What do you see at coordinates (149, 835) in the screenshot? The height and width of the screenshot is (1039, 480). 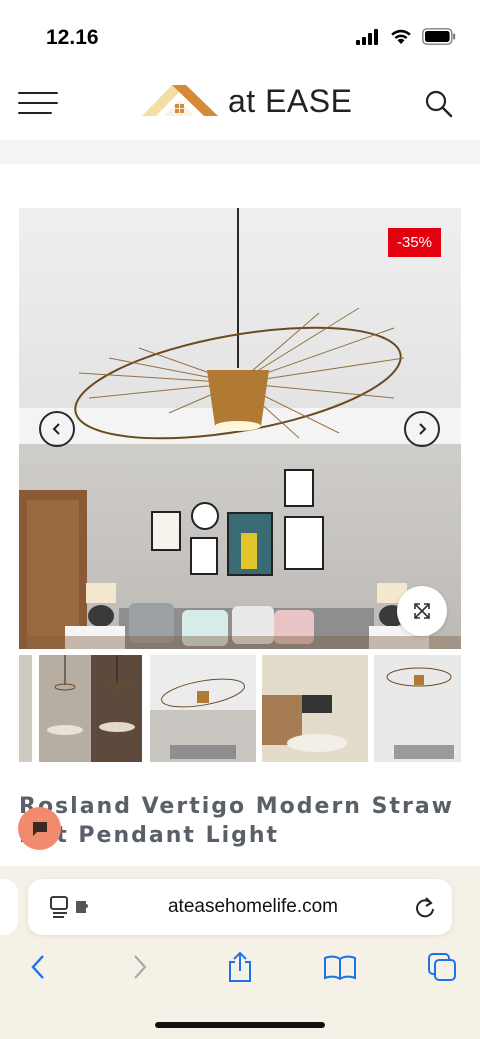 I see `product-title-line2: Hat Pendant Light` at bounding box center [149, 835].